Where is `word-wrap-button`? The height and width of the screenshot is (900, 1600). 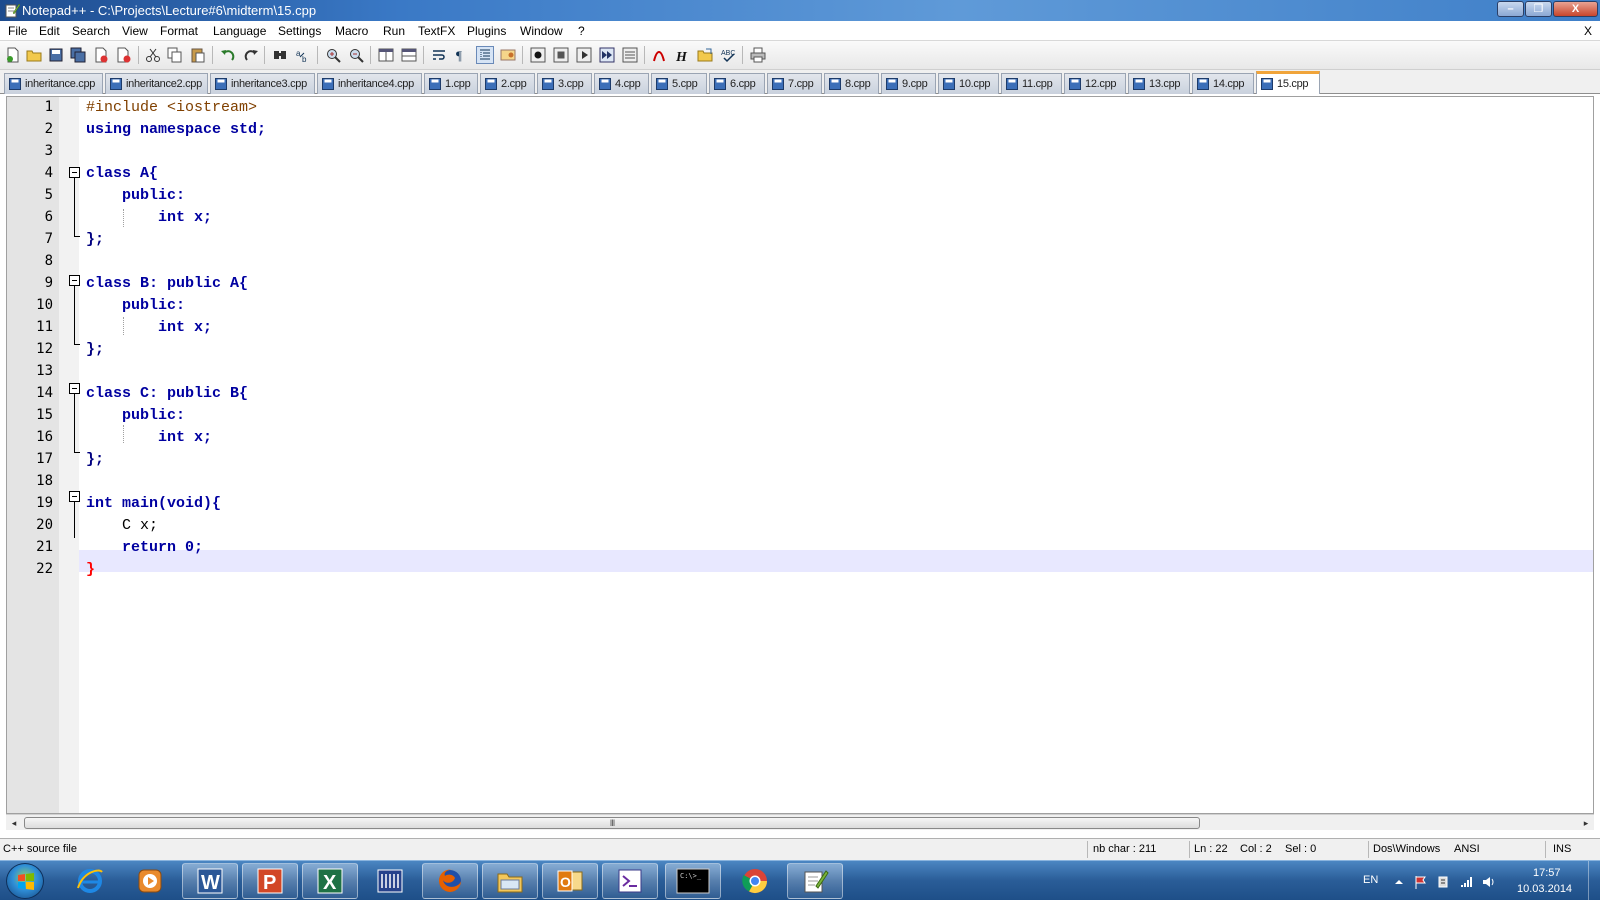 word-wrap-button is located at coordinates (439, 55).